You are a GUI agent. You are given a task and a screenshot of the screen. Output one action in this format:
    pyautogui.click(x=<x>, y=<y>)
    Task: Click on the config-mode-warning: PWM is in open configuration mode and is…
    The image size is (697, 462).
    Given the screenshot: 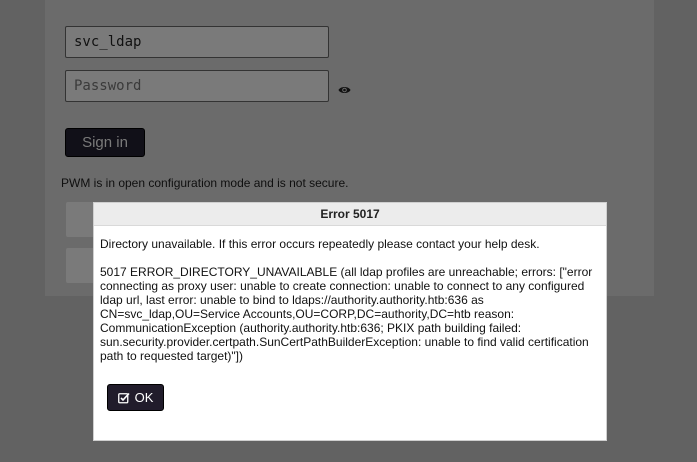 What is the action you would take?
    pyautogui.click(x=205, y=183)
    